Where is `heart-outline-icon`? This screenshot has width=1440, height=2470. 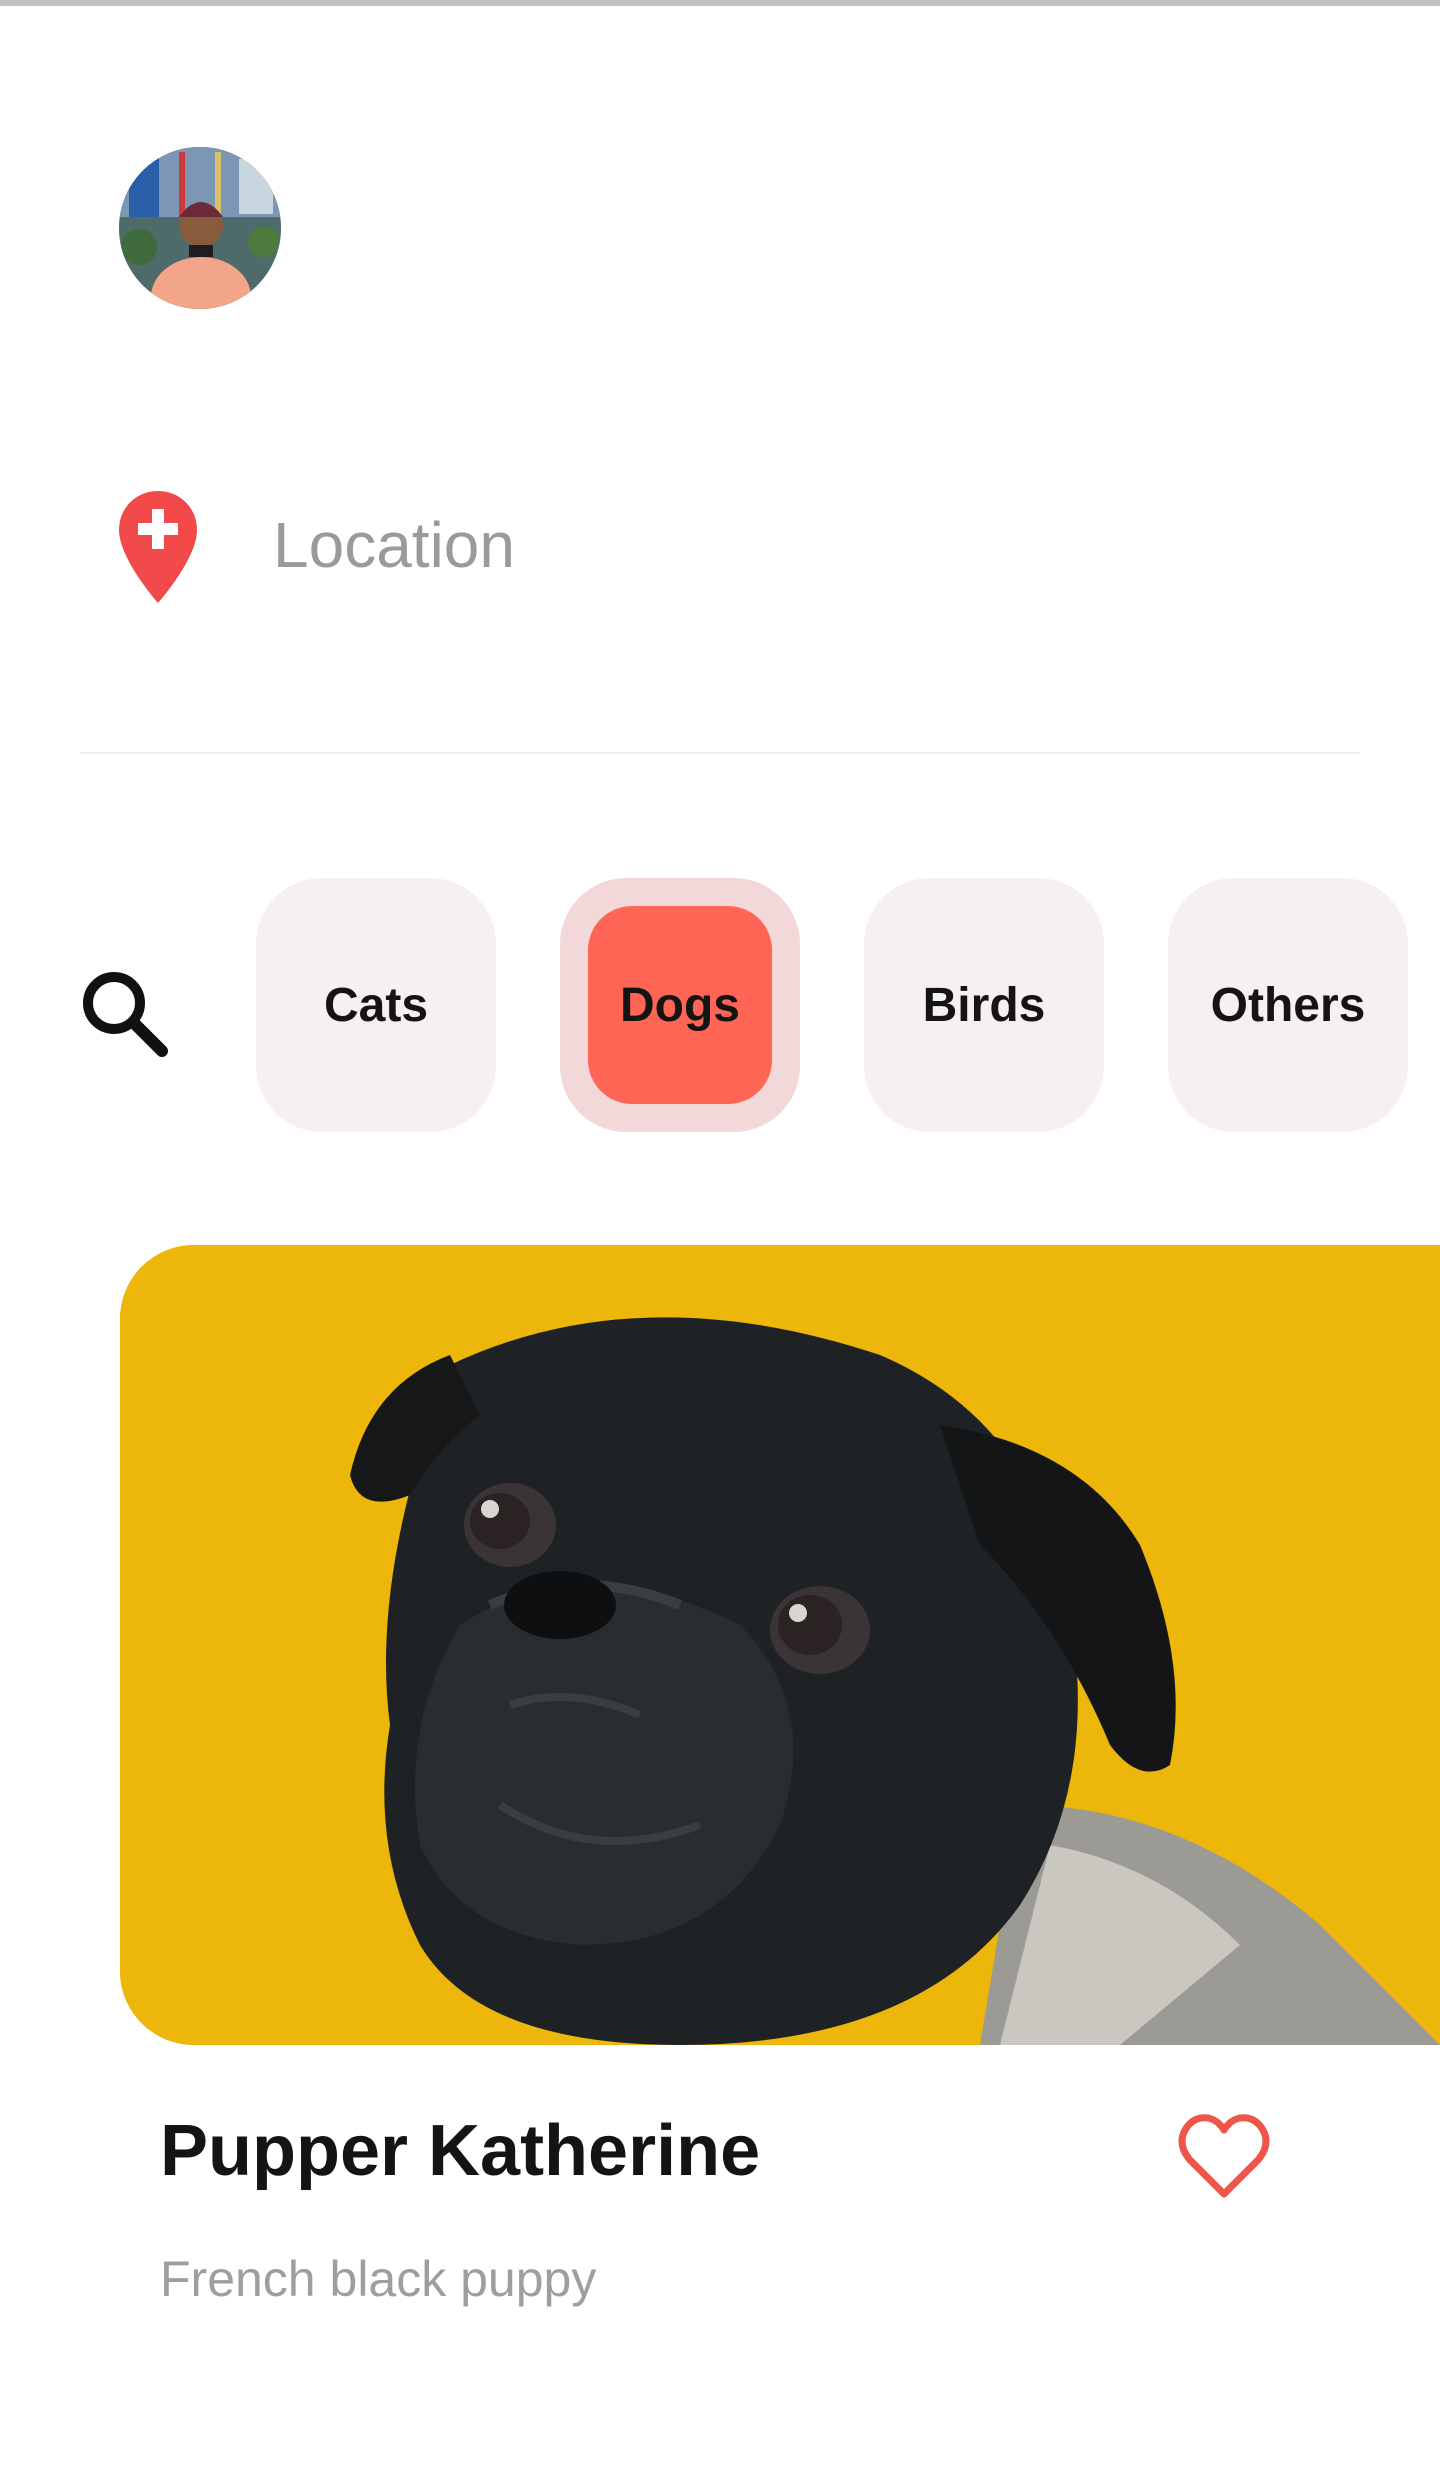 heart-outline-icon is located at coordinates (1224, 2156).